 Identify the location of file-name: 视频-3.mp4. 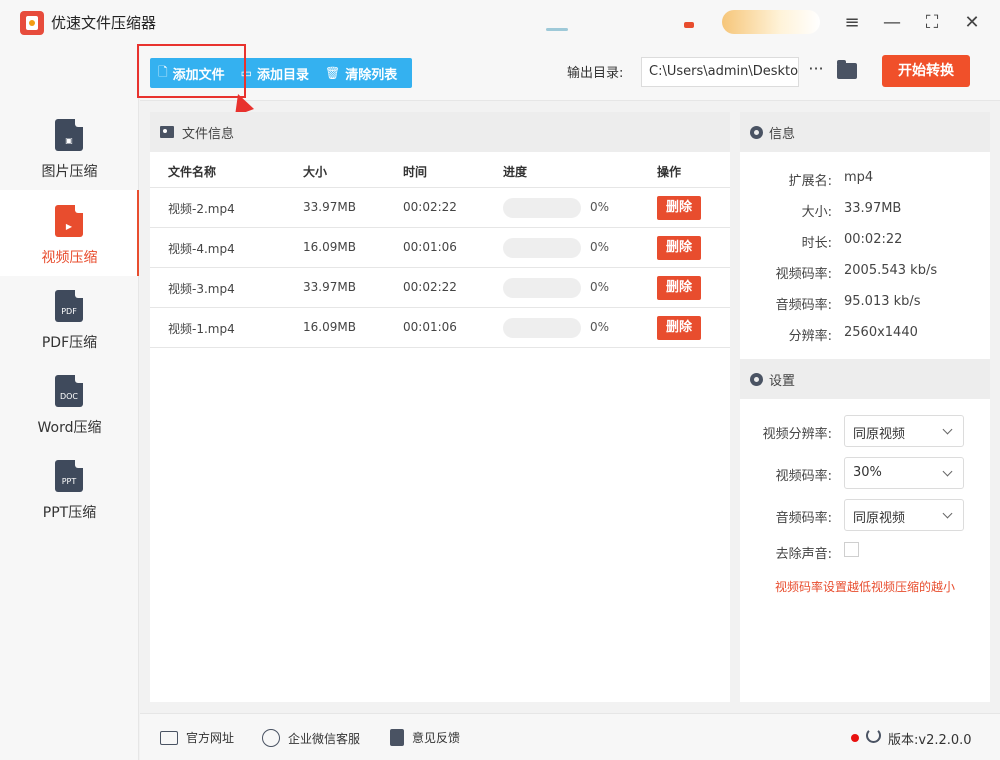
(201, 289).